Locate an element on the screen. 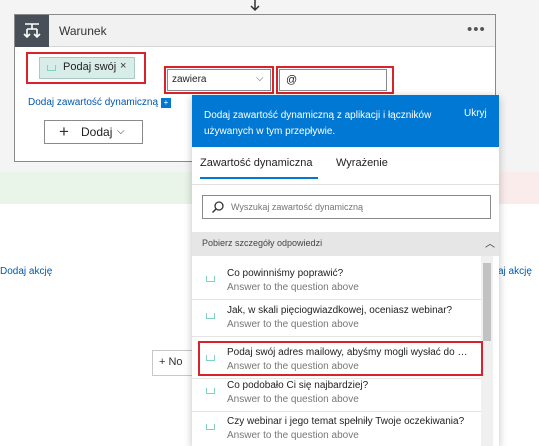 Image resolution: width=539 pixels, height=446 pixels. more-options-icon: ••• is located at coordinates (476, 29).